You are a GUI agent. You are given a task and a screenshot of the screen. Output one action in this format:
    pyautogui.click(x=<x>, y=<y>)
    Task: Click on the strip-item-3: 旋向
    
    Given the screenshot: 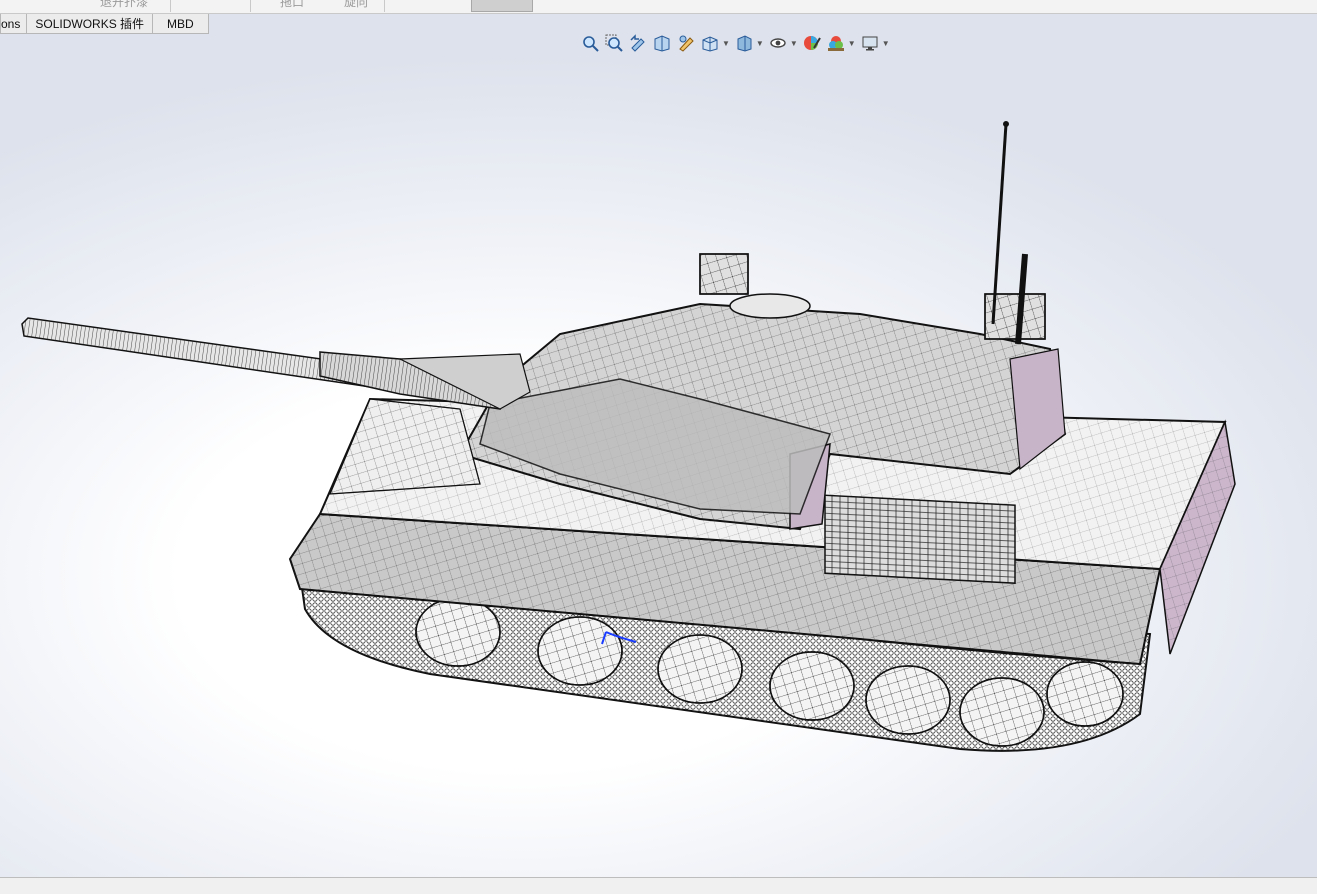 What is the action you would take?
    pyautogui.click(x=356, y=5)
    